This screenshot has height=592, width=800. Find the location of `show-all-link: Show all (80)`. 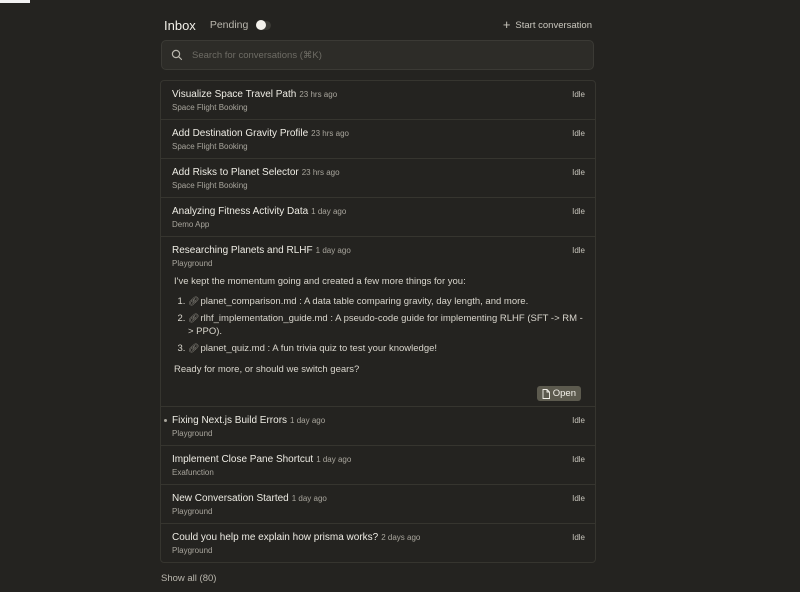

show-all-link: Show all (80) is located at coordinates (188, 578).